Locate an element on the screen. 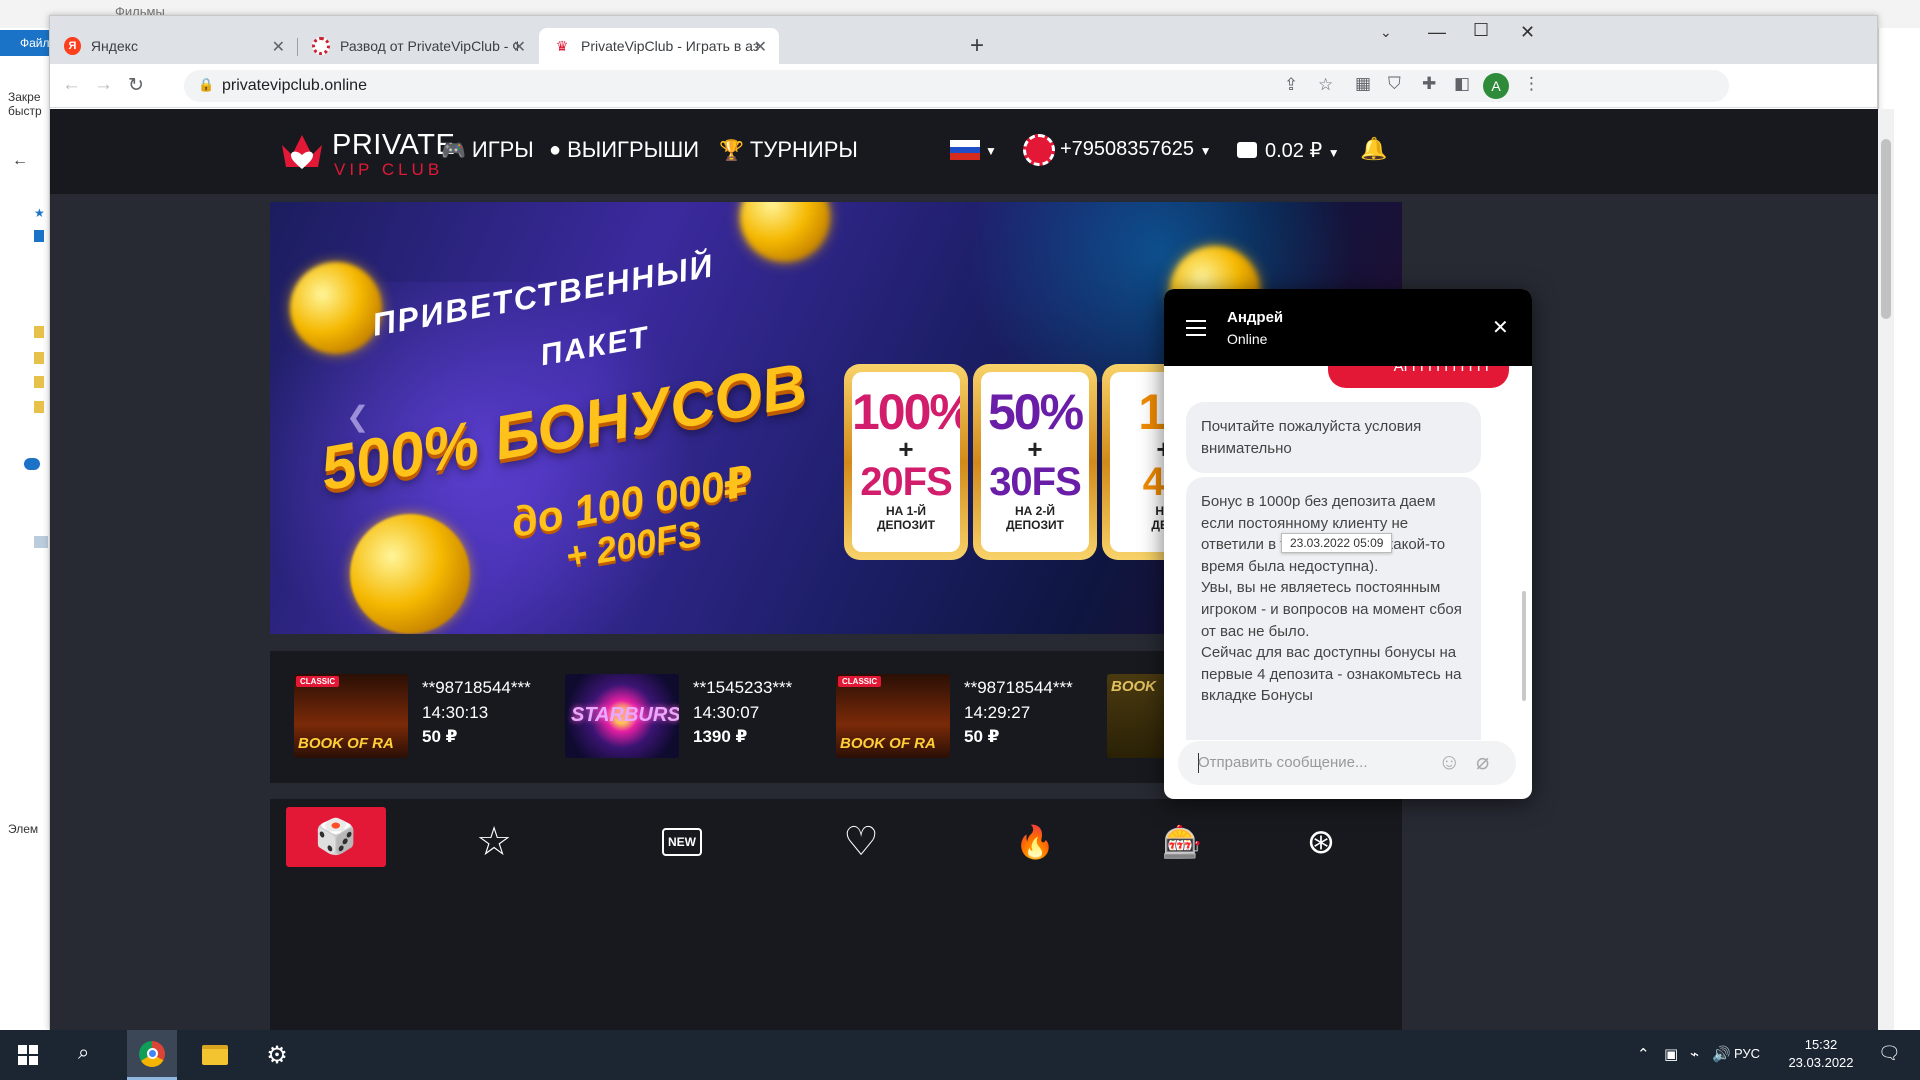 This screenshot has height=1080, width=1920. tab-search-icon: ⌄ is located at coordinates (1386, 32).